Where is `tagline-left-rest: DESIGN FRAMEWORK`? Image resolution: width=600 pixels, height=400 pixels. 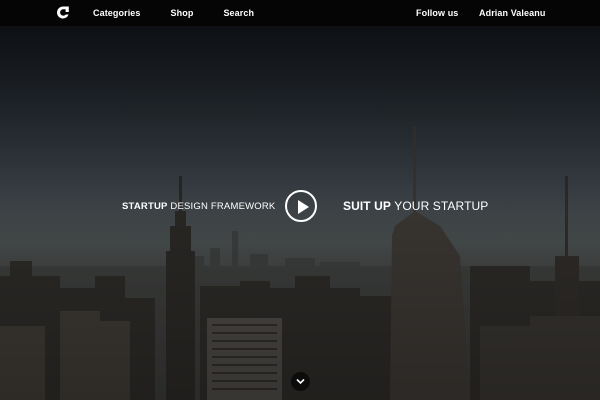
tagline-left-rest: DESIGN FRAMEWORK is located at coordinates (221, 206).